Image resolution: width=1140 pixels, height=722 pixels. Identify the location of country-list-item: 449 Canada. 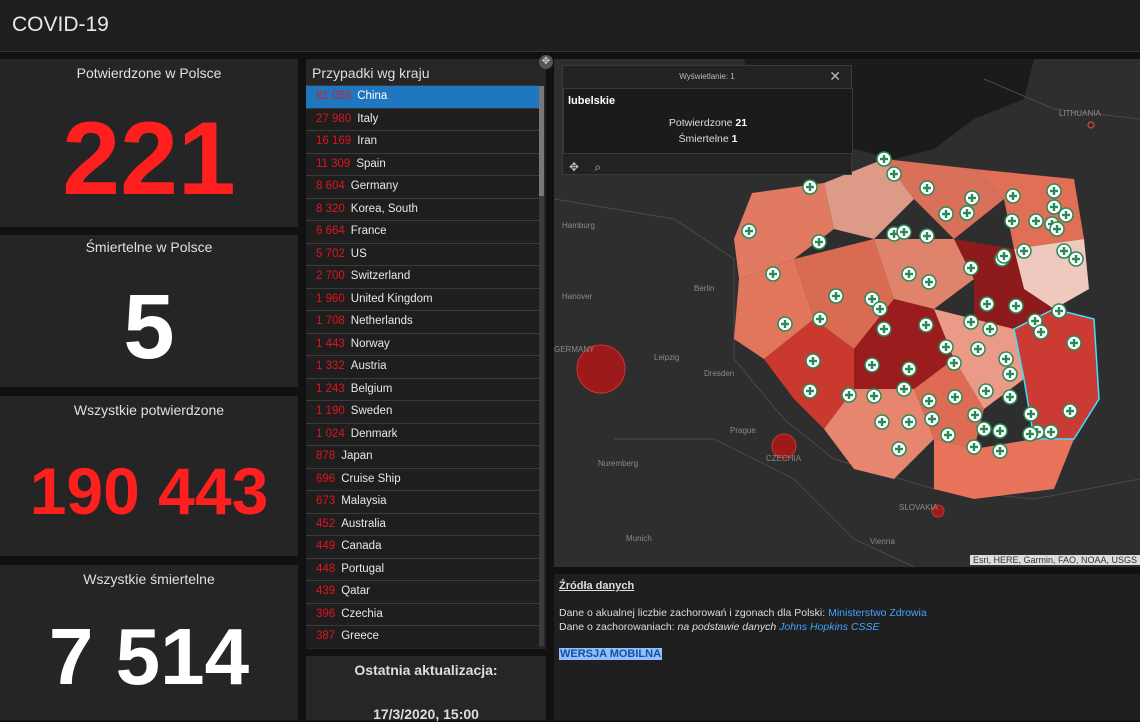
(422, 546).